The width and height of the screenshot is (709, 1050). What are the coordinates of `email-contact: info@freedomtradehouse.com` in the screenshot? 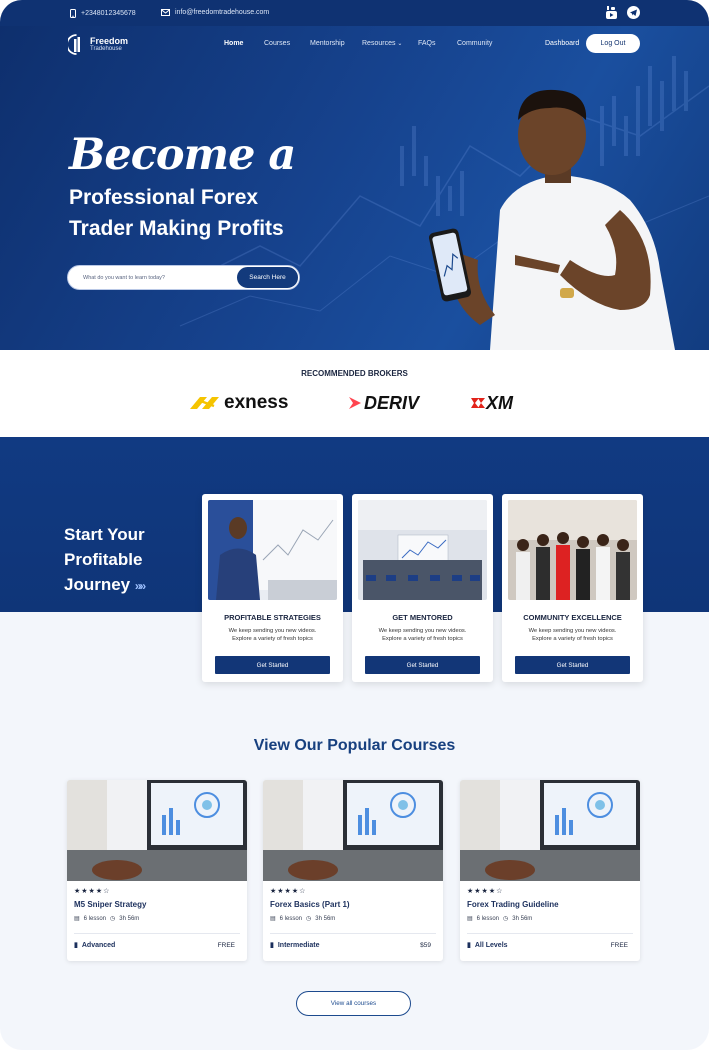 It's located at (215, 12).